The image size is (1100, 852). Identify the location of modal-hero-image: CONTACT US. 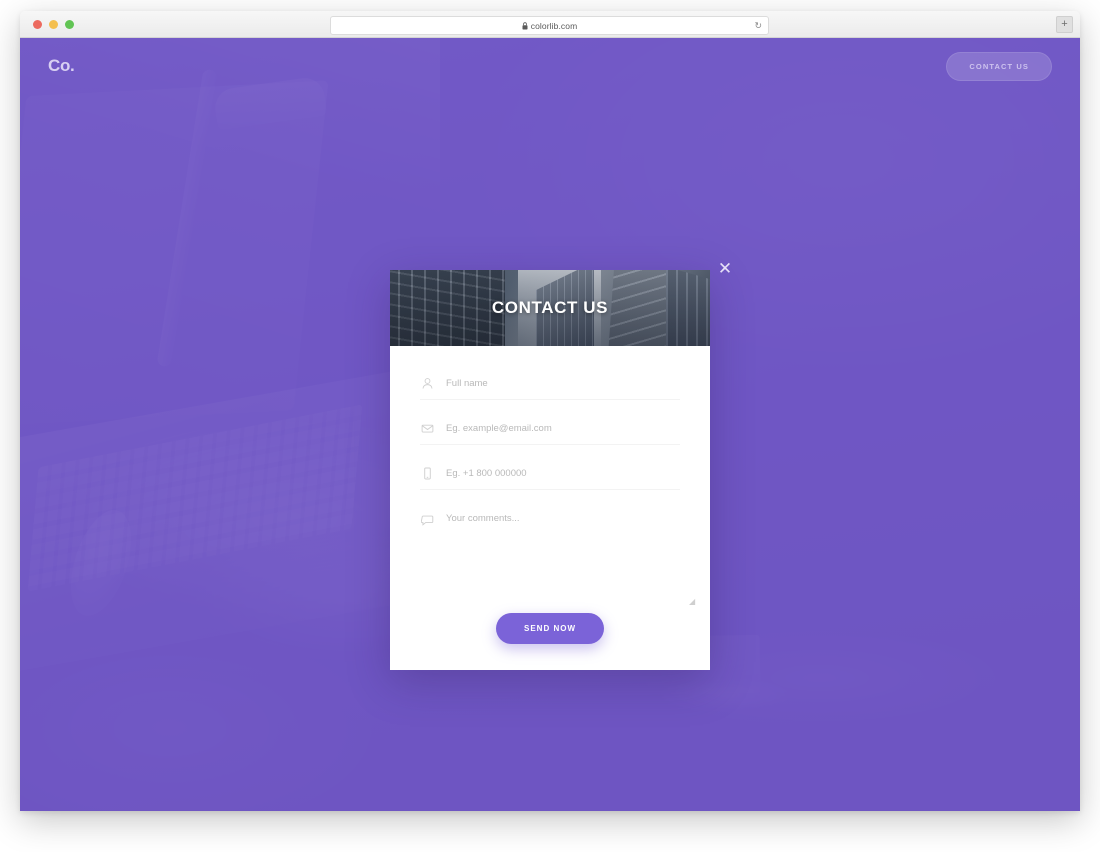
(550, 308).